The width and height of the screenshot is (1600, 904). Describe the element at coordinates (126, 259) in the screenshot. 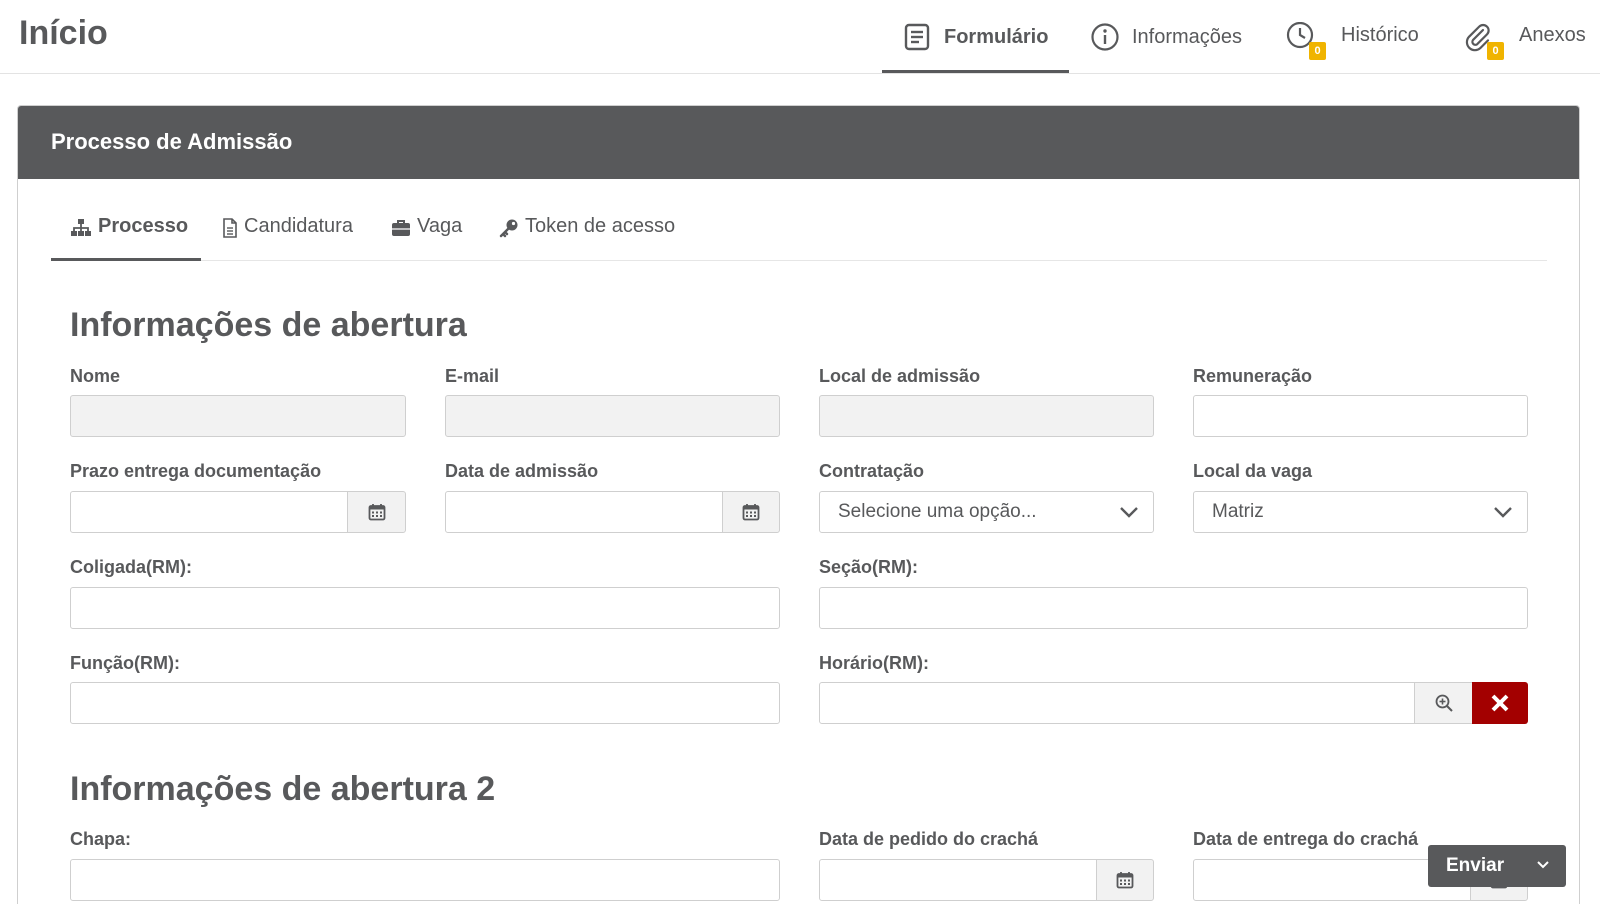

I see `active-inner-tab-indicator` at that location.